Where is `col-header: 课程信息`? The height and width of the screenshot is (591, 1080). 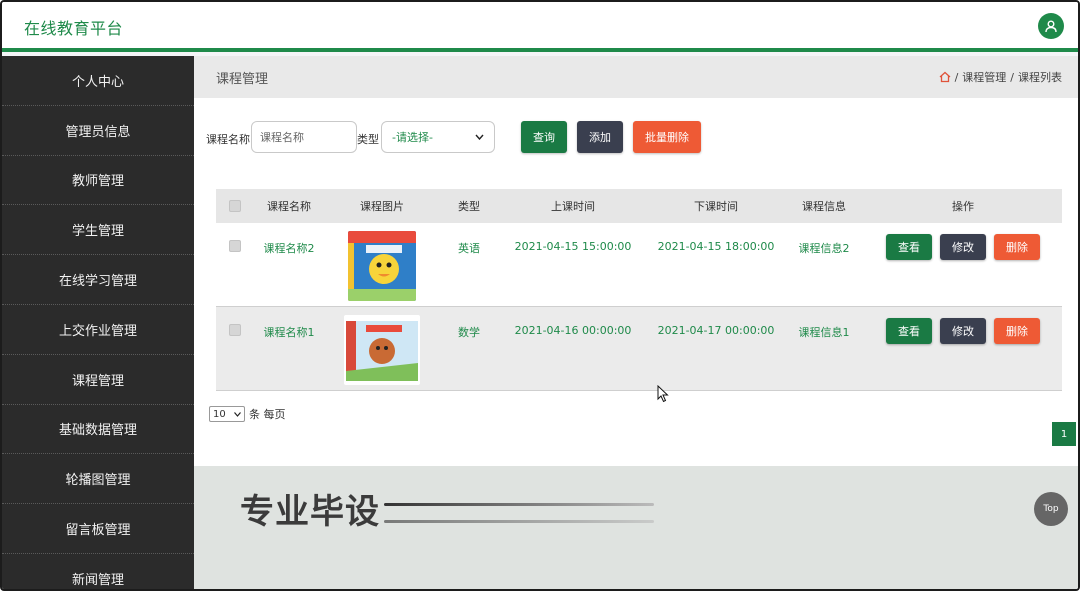
col-header: 课程信息 is located at coordinates (824, 206).